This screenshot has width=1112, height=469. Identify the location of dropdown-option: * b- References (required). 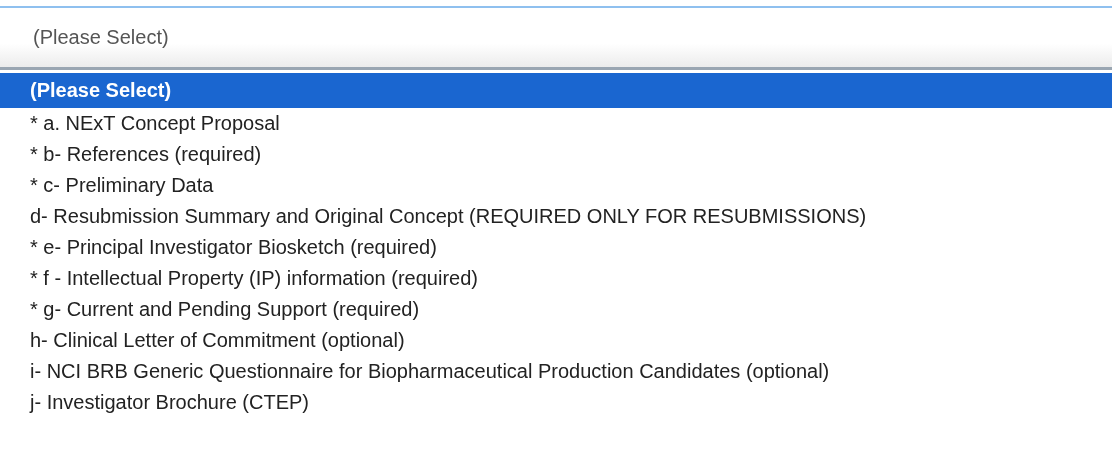
(556, 154).